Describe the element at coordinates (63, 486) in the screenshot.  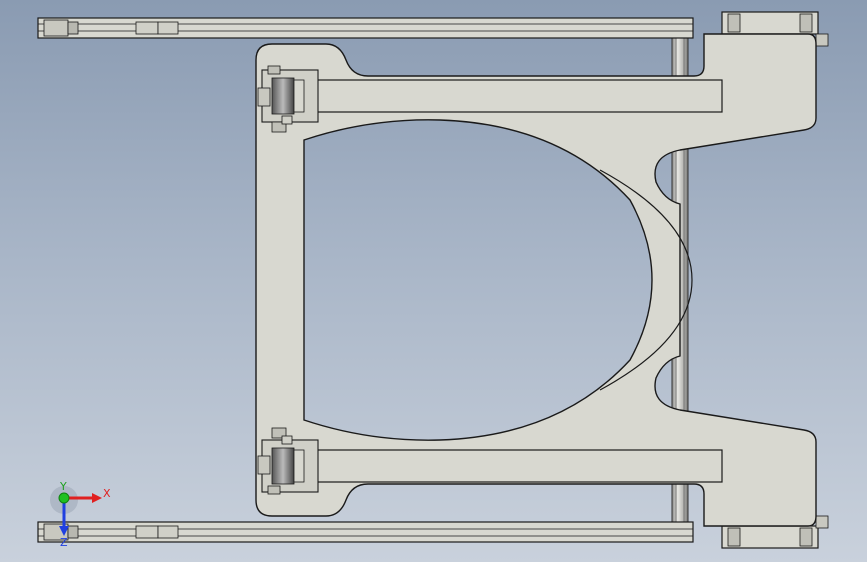
I see `y-axis-label: Y` at that location.